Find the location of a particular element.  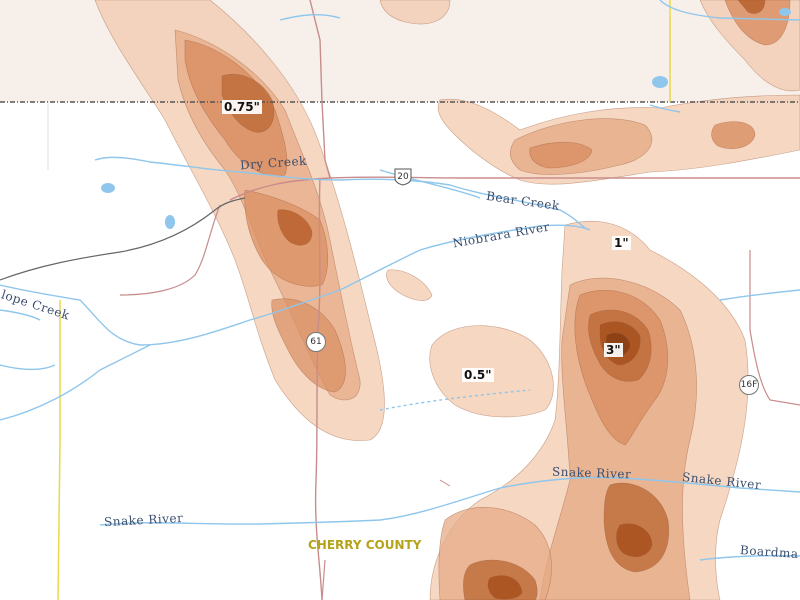

route-16f-shield: 16F is located at coordinates (749, 385).